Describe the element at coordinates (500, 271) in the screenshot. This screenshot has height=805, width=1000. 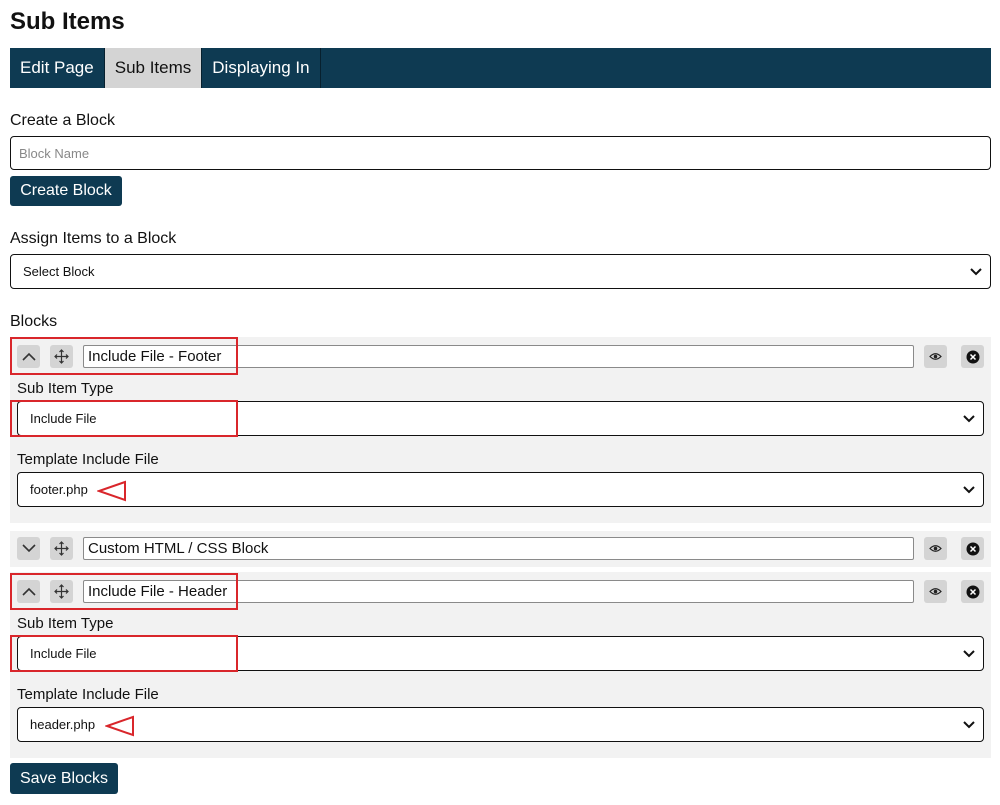
I see `select-block-dropdown: Select Block` at that location.